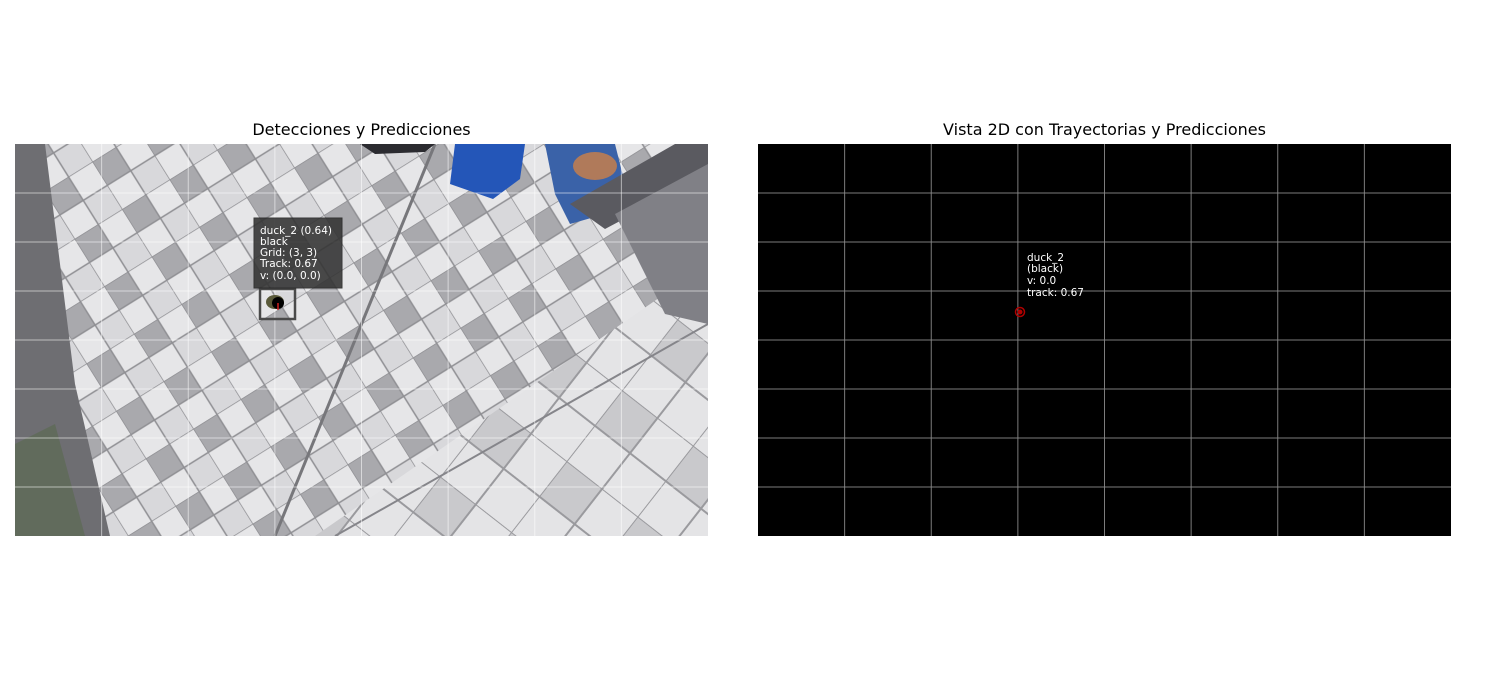 The image size is (1500, 700). What do you see at coordinates (361, 129) in the screenshot?
I see `left-panel-title: Detecciones y Predicciones` at bounding box center [361, 129].